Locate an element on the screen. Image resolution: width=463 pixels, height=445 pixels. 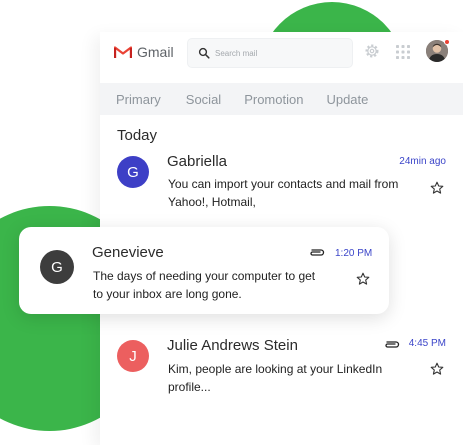
tab-social: Social is located at coordinates (203, 99).